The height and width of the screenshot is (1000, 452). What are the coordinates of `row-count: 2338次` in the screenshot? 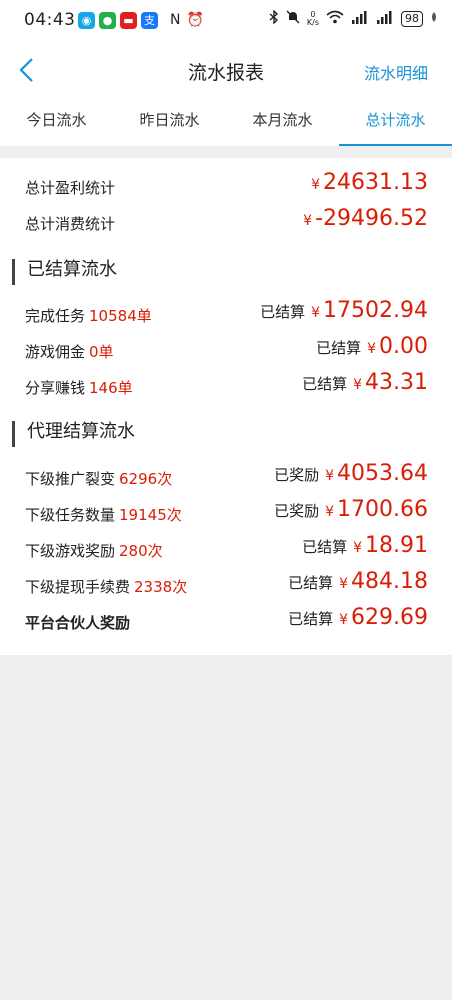 It's located at (161, 587).